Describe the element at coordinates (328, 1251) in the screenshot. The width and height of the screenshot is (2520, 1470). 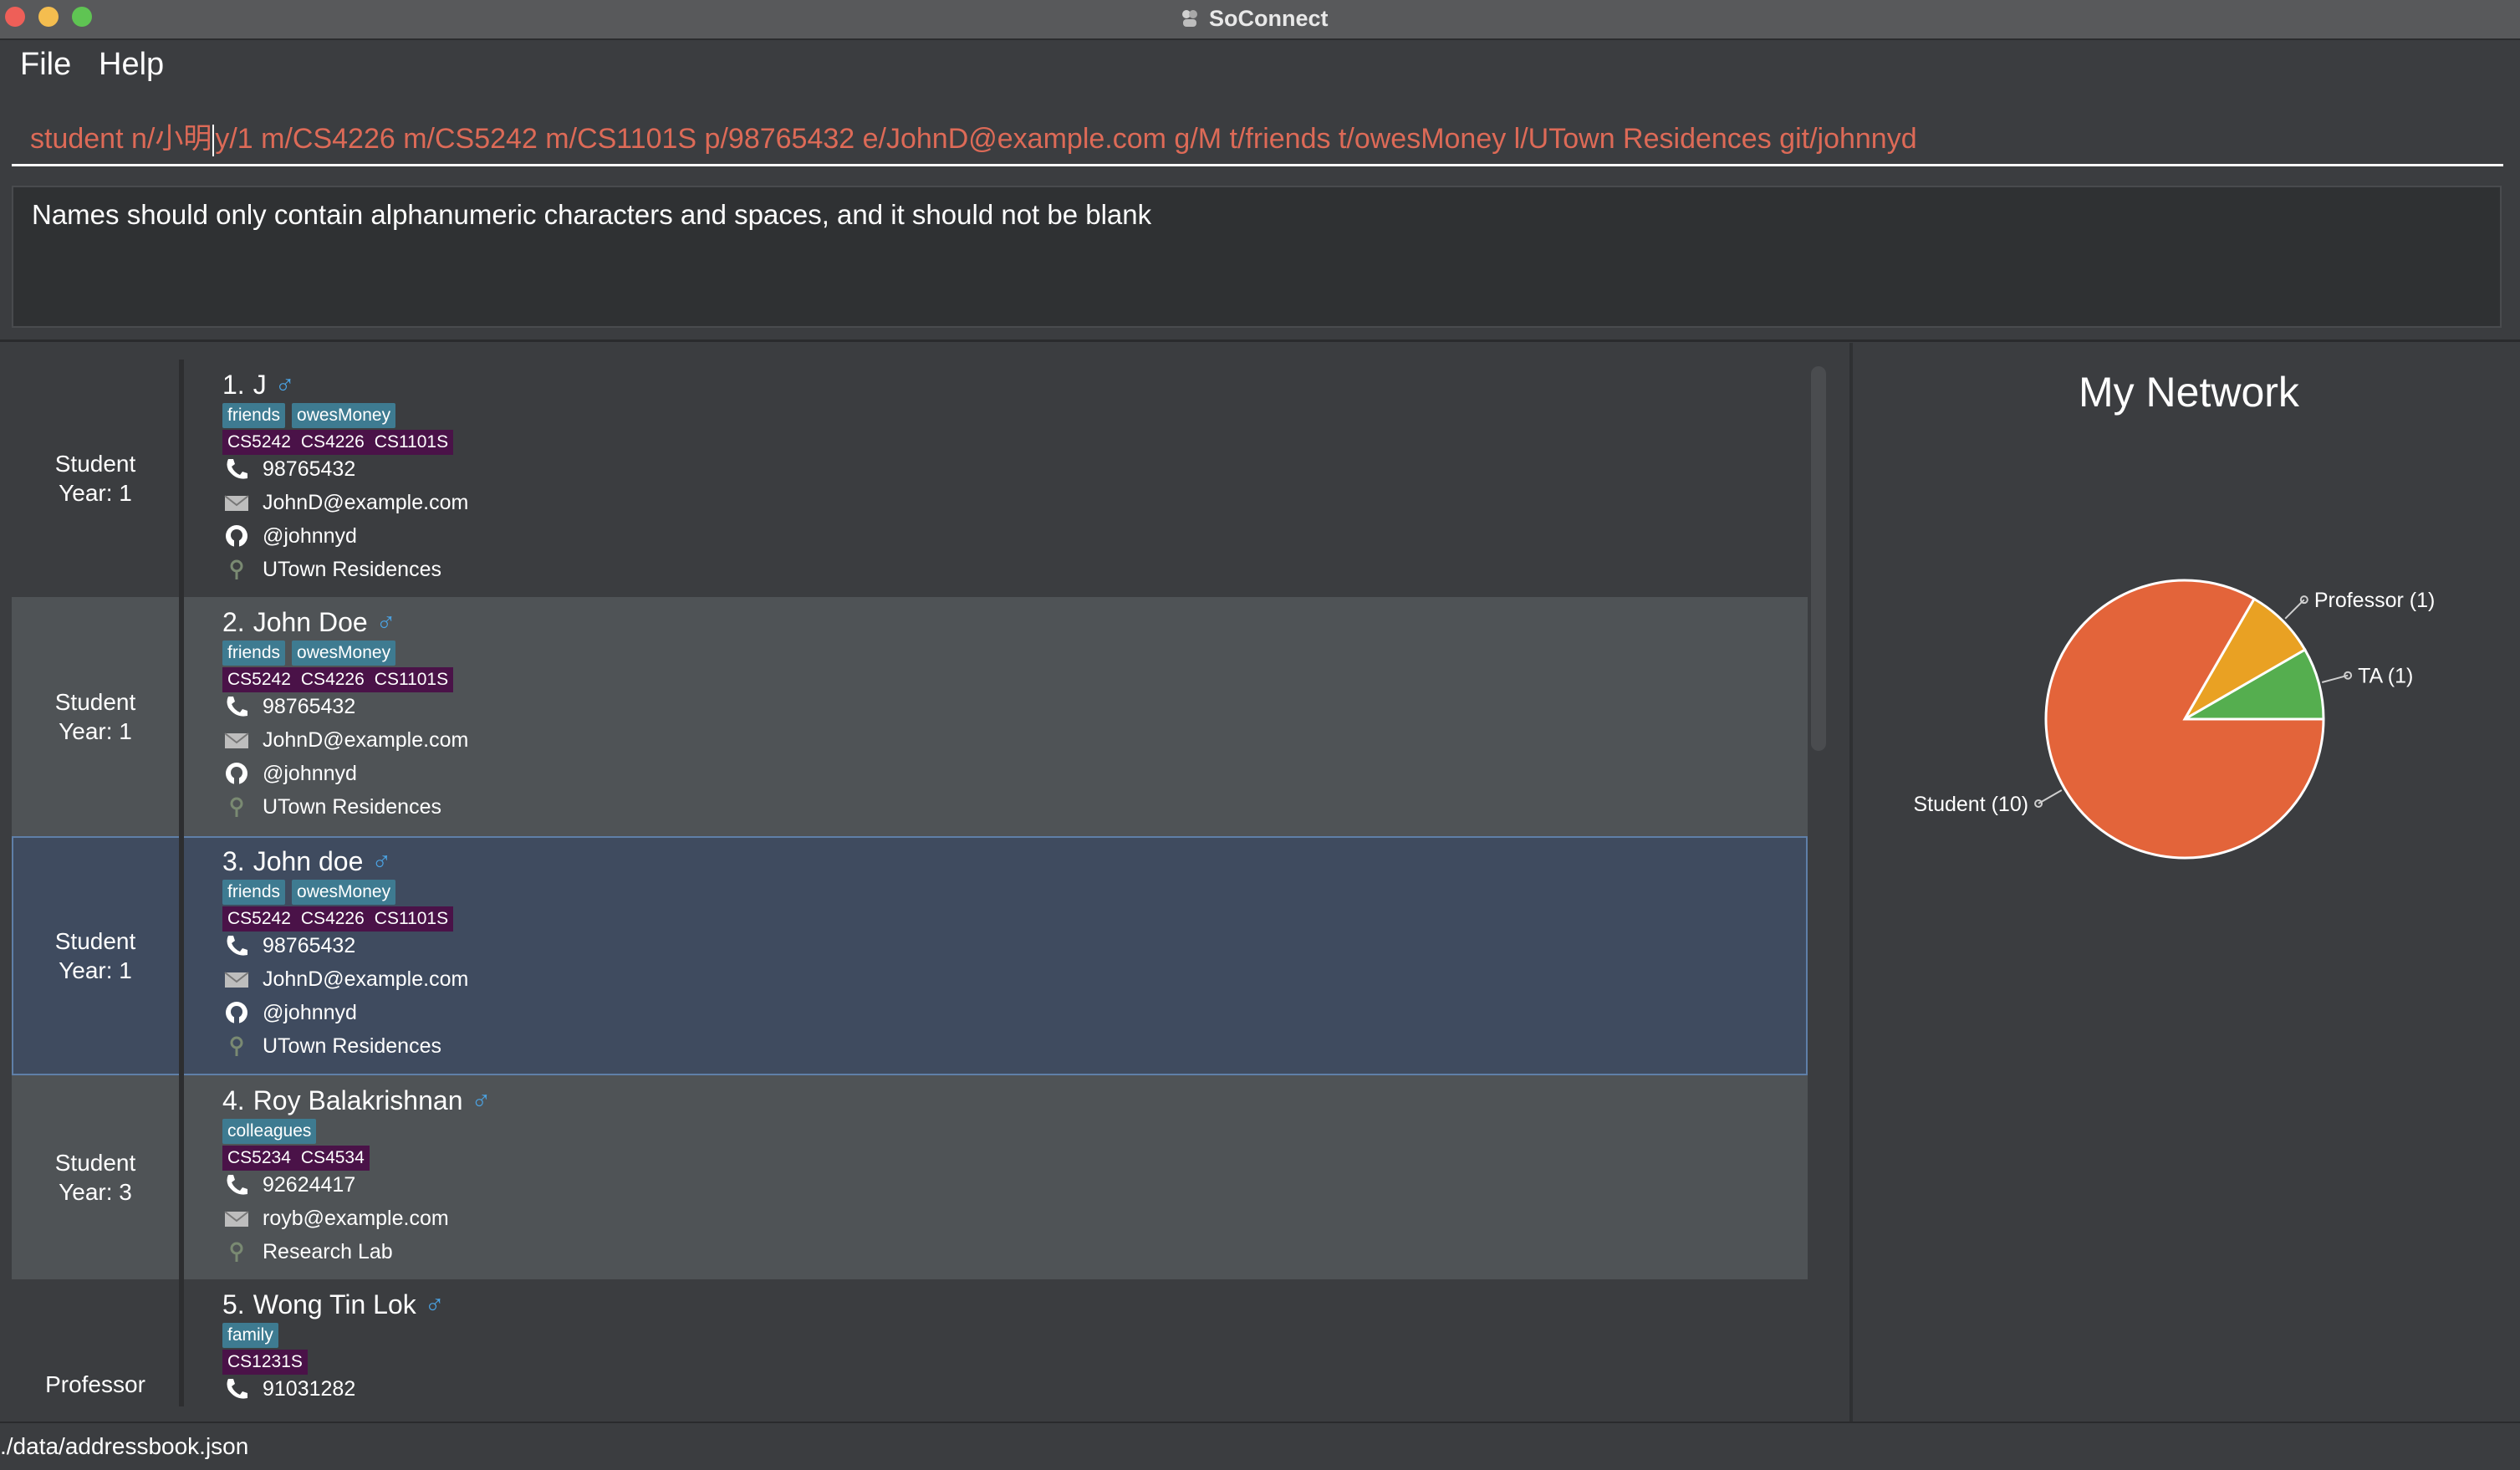
I see `location-value: Research Lab` at that location.